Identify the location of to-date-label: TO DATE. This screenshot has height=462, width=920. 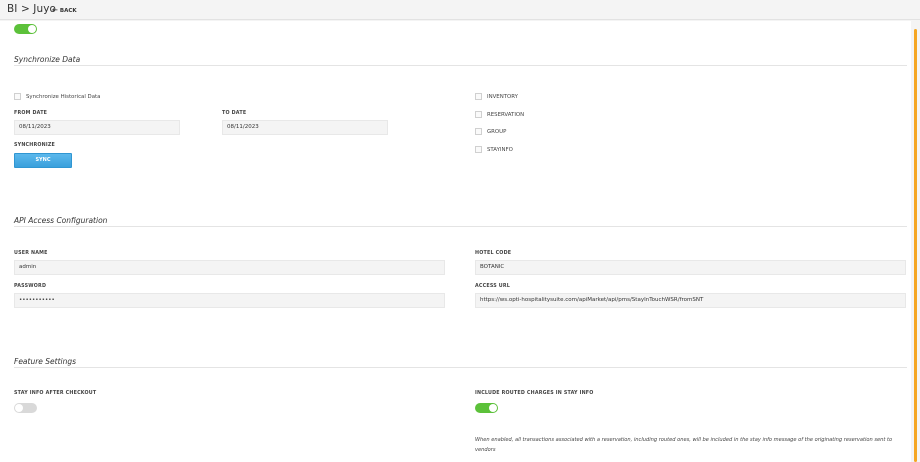
(234, 113).